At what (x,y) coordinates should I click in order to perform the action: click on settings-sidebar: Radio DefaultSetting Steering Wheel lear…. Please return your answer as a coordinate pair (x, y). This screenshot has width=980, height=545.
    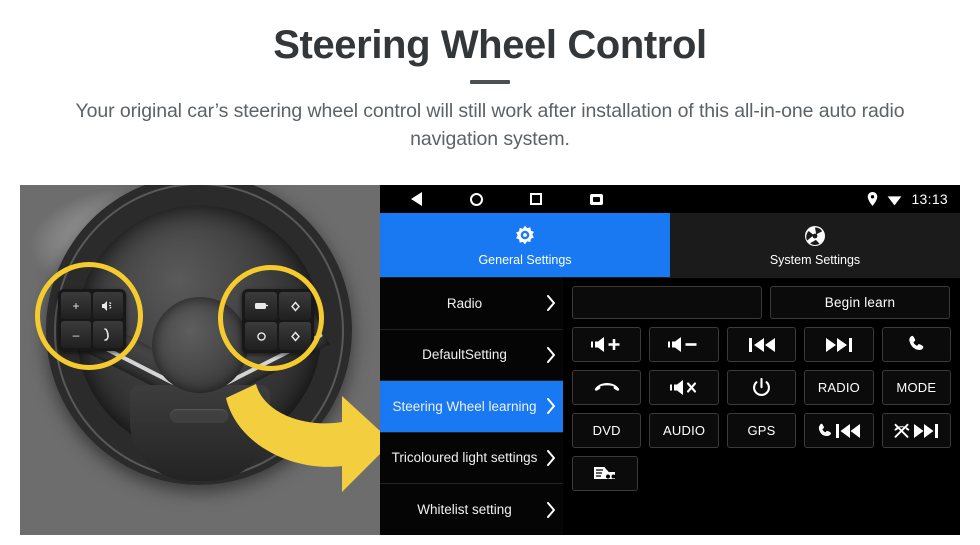
    Looking at the image, I should click on (471, 406).